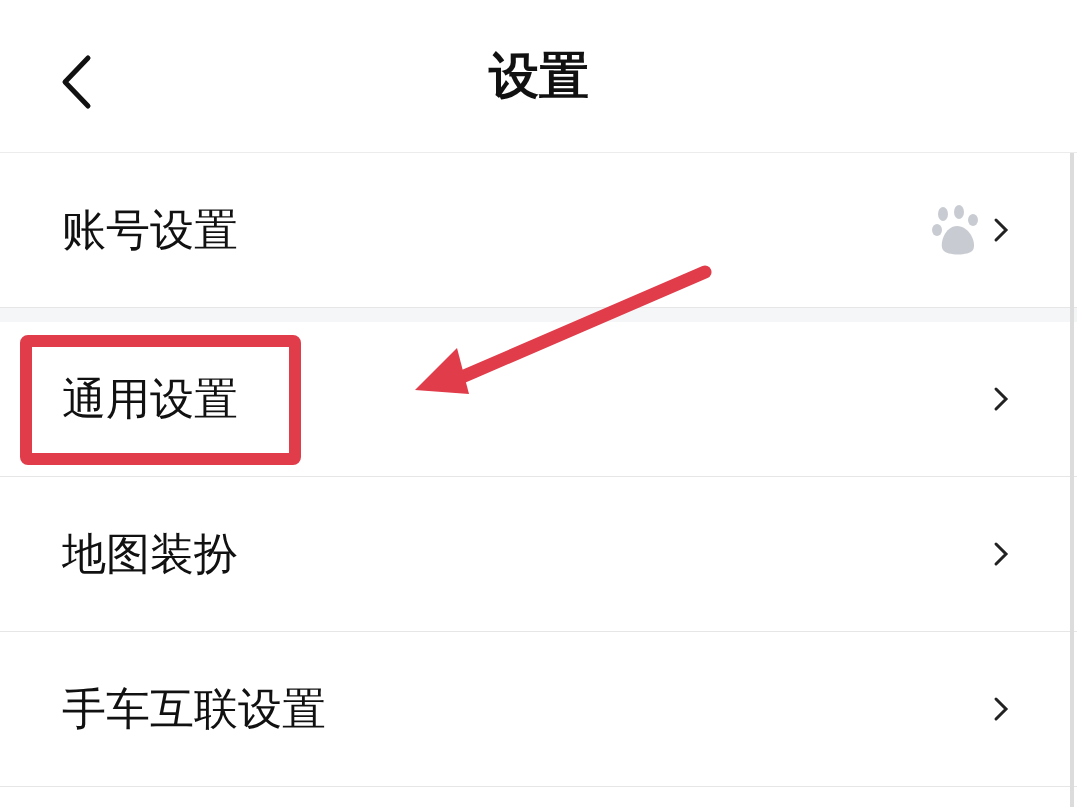 The image size is (1077, 807). I want to click on page-title: 设置, so click(538, 76).